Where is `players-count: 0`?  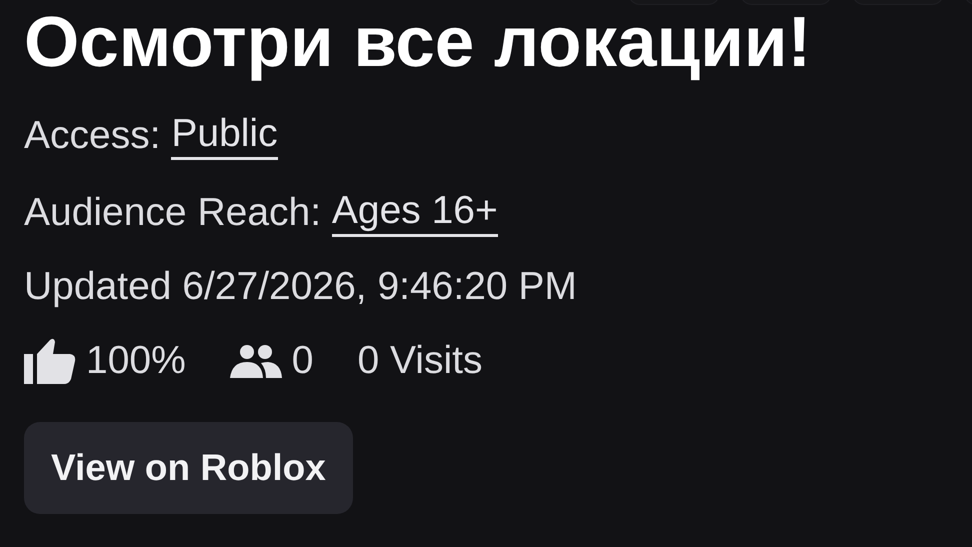 players-count: 0 is located at coordinates (303, 361).